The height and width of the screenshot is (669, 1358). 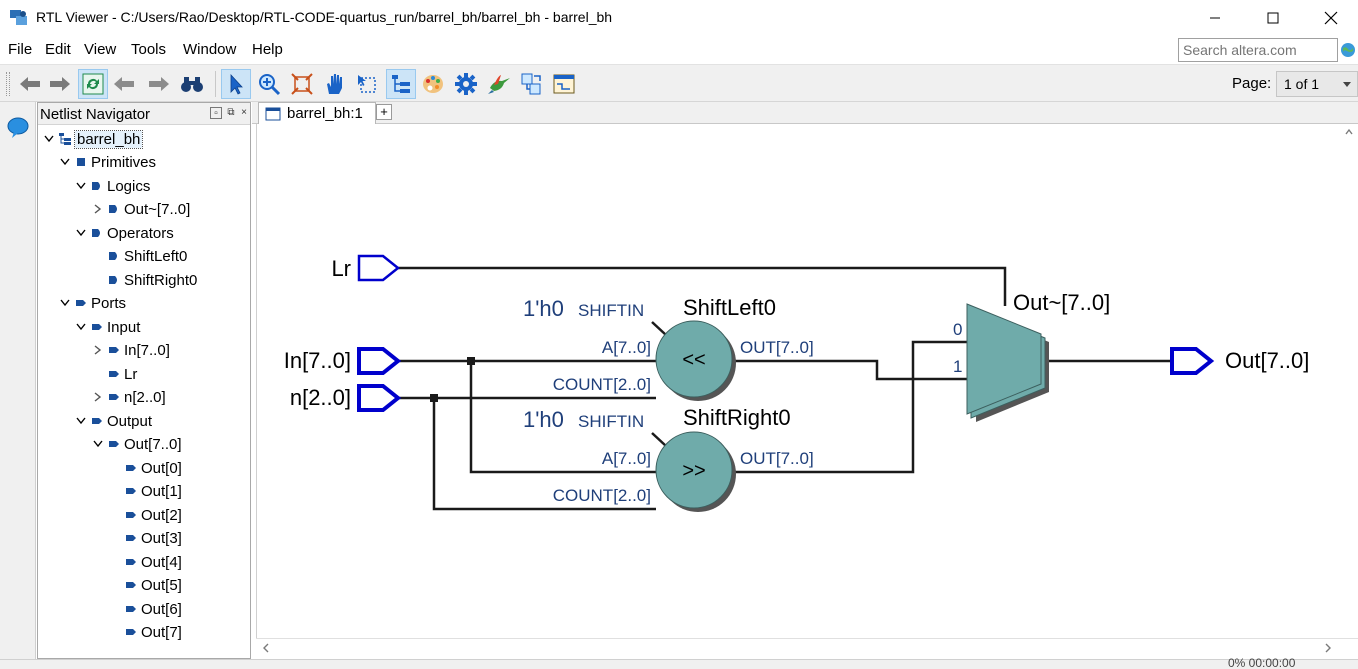 I want to click on netlist-export-button, so click(x=532, y=84).